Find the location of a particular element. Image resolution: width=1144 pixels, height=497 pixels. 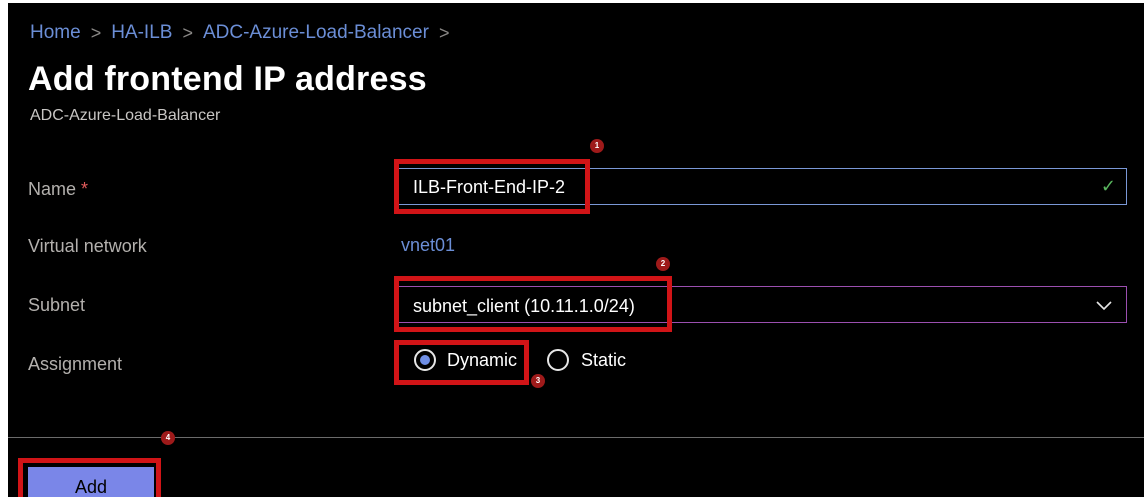

step-badge-1: 1 is located at coordinates (597, 146).